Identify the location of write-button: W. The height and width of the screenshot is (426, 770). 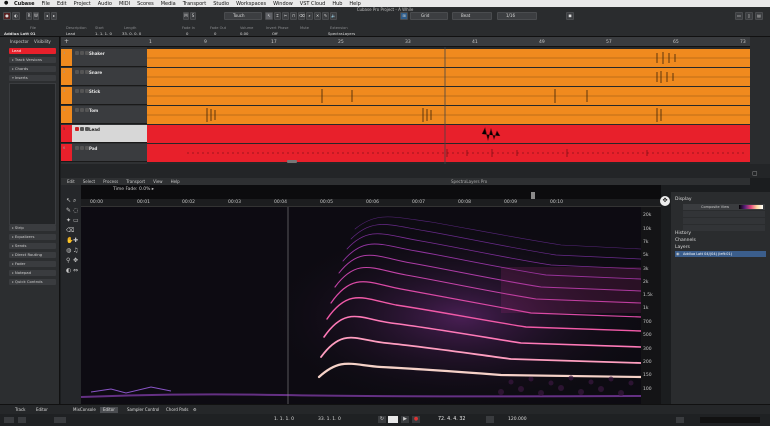
(36, 16).